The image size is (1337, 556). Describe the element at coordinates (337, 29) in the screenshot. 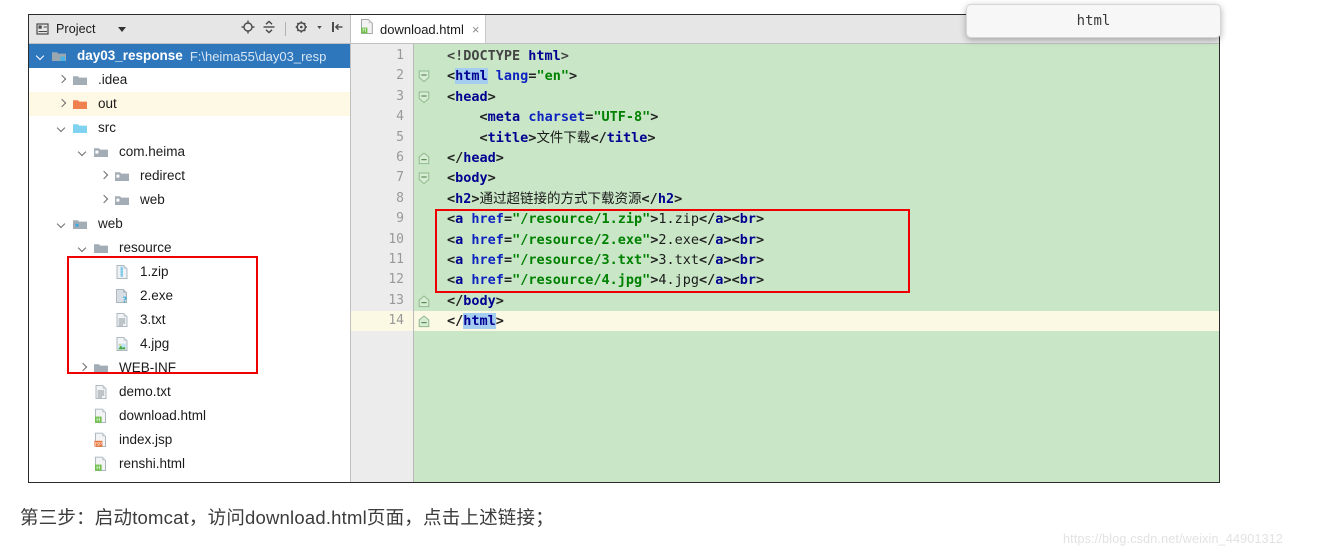

I see `hide-panel-icon` at that location.